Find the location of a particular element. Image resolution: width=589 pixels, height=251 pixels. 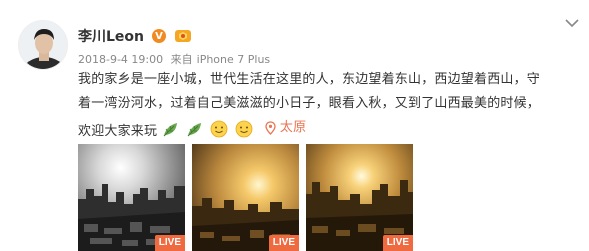

member-level-icon is located at coordinates (183, 36).